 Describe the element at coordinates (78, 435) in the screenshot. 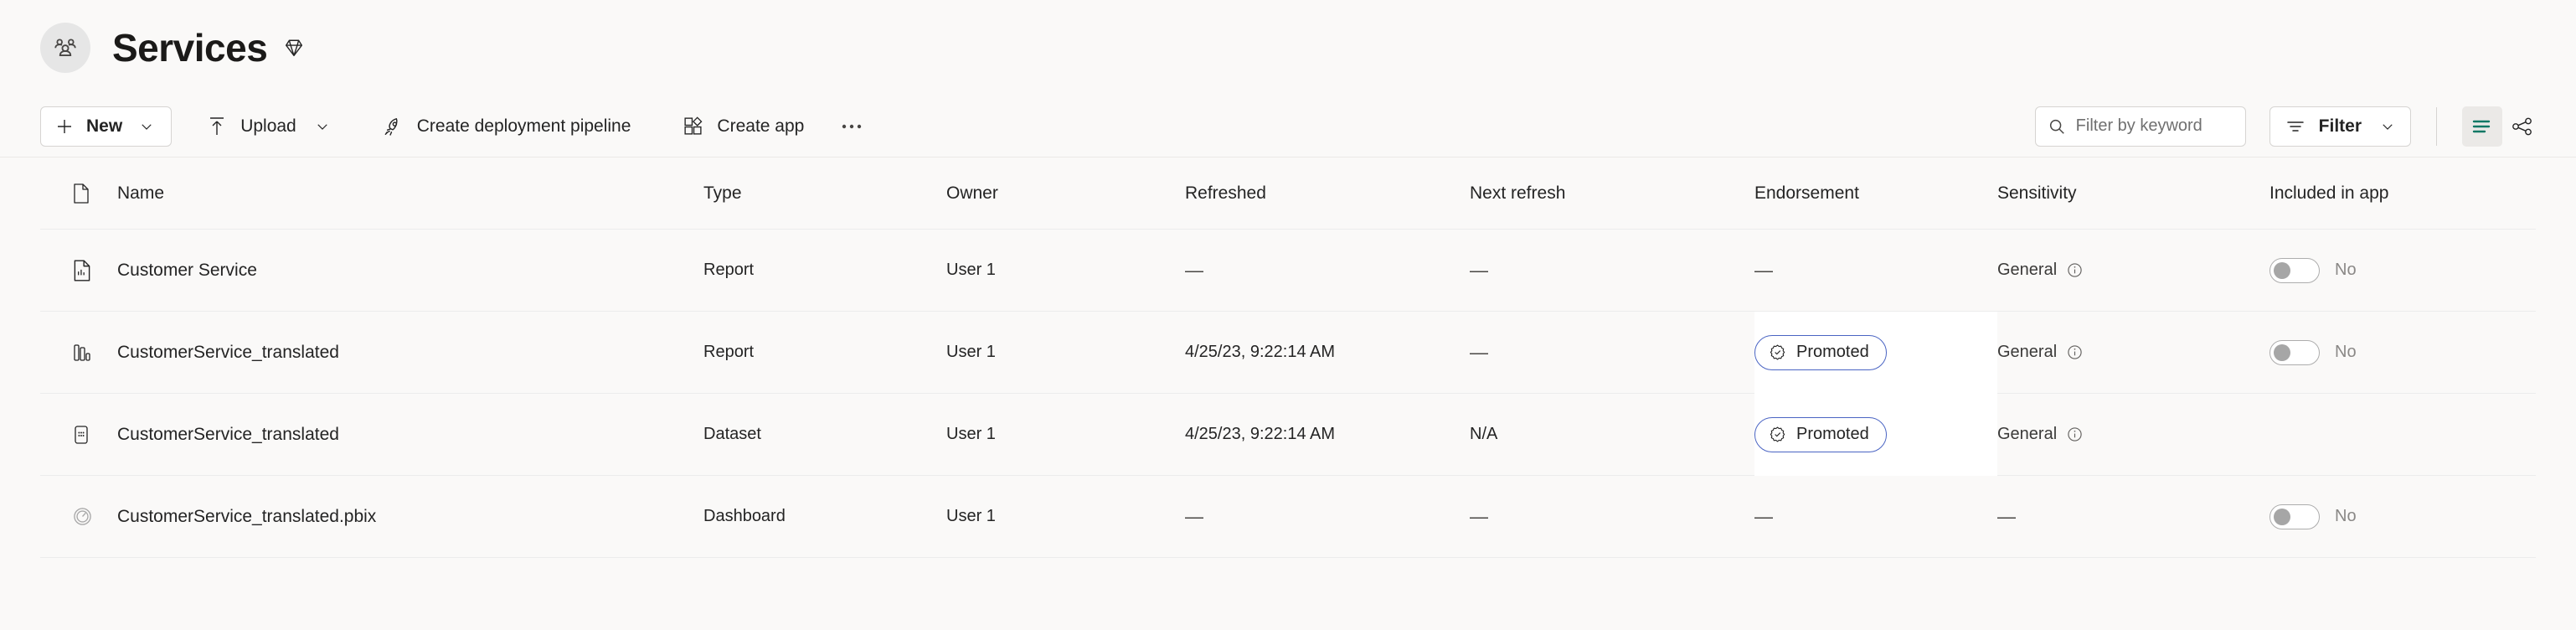

I see `dataset-icon` at that location.